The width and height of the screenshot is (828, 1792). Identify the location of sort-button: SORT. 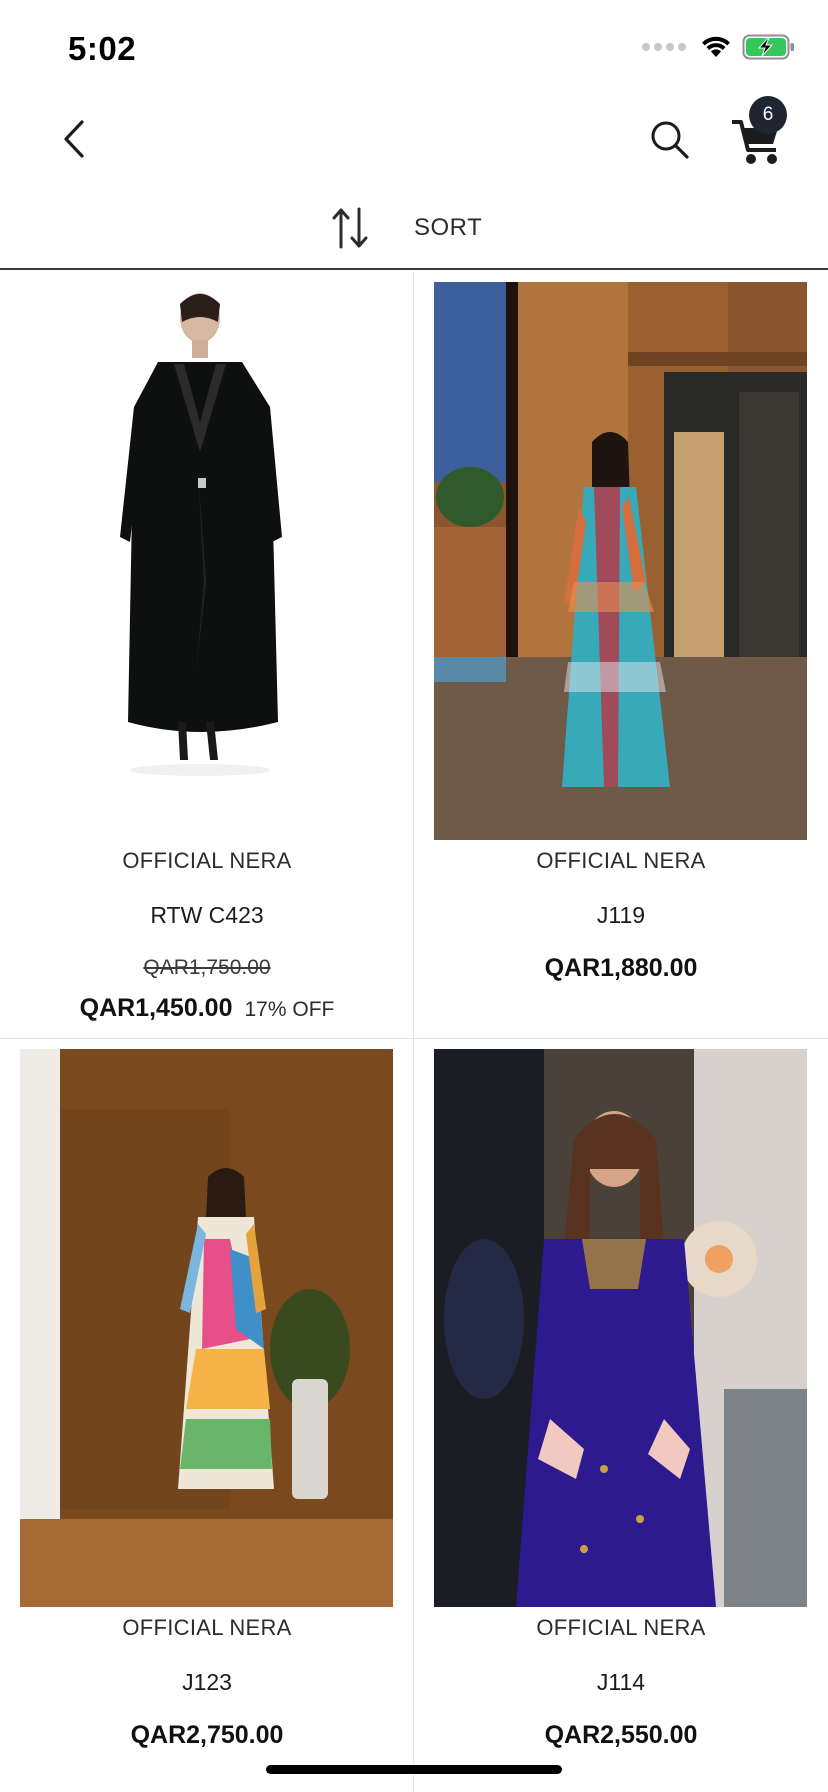
(406, 228).